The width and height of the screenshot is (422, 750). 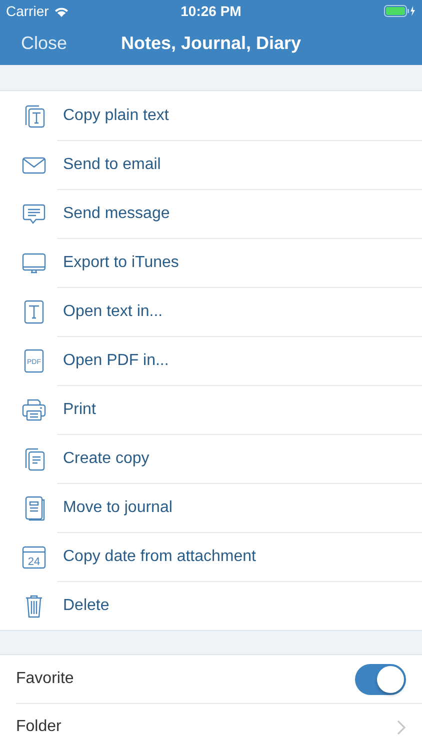 What do you see at coordinates (211, 11) in the screenshot?
I see `status-time: 10:26 PM` at bounding box center [211, 11].